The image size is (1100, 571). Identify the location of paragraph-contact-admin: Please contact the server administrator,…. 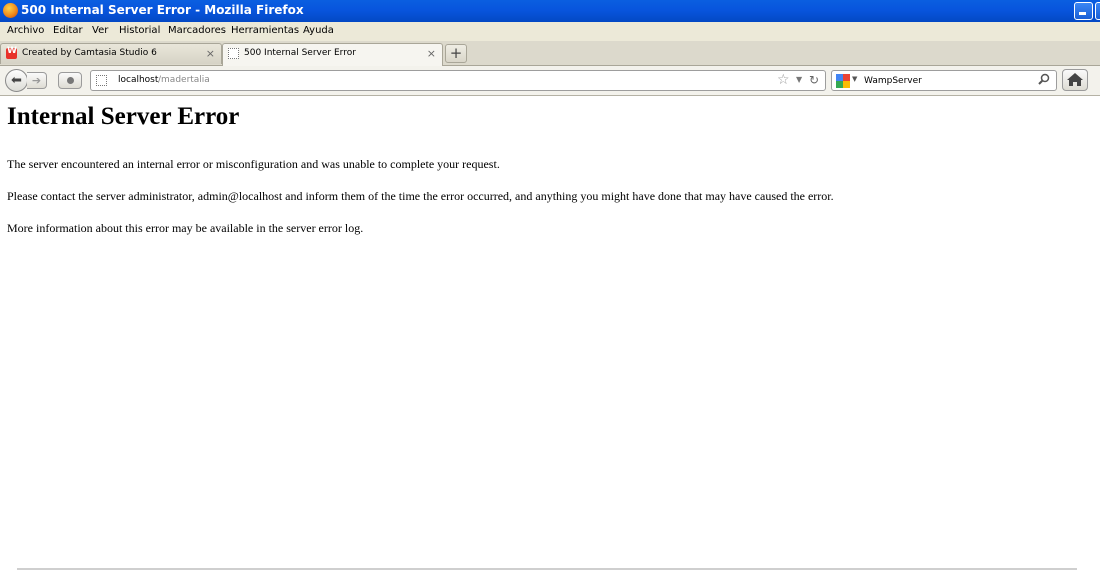
(420, 196).